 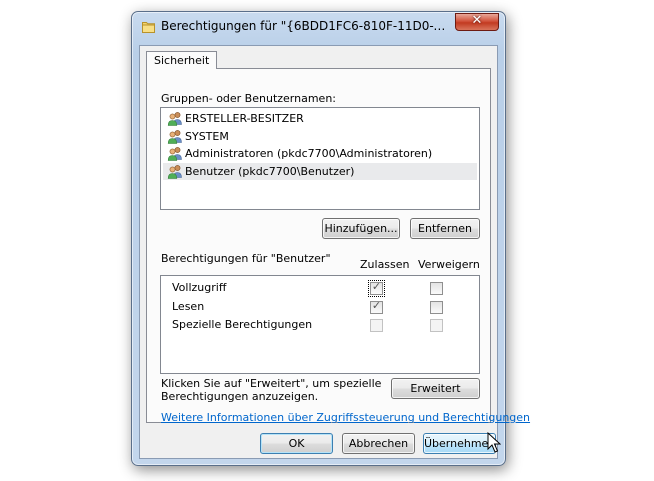 I want to click on list-item-label: SYSTEM, so click(x=207, y=136).